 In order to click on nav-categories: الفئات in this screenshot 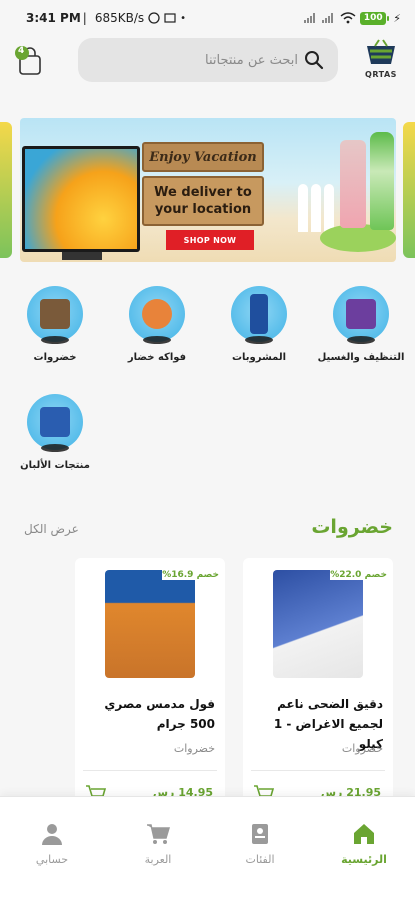, I will do `click(260, 843)`.